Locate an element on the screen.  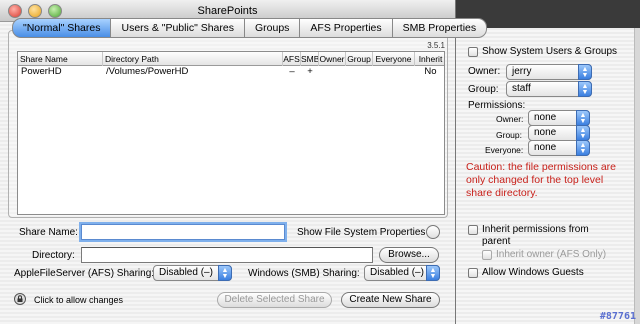
share-name-label: Share Name: is located at coordinates (48, 232).